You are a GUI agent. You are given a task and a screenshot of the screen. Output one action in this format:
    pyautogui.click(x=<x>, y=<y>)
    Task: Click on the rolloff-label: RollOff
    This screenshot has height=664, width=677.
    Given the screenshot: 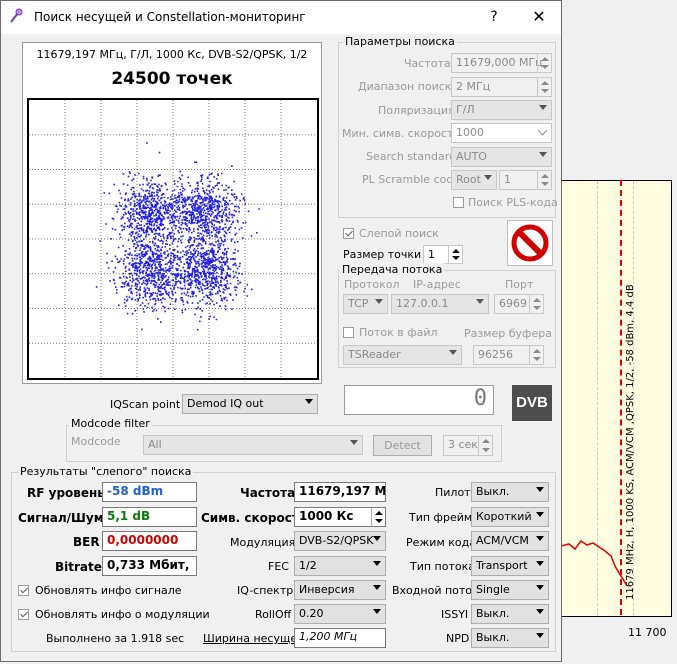 What is the action you would take?
    pyautogui.click(x=273, y=614)
    